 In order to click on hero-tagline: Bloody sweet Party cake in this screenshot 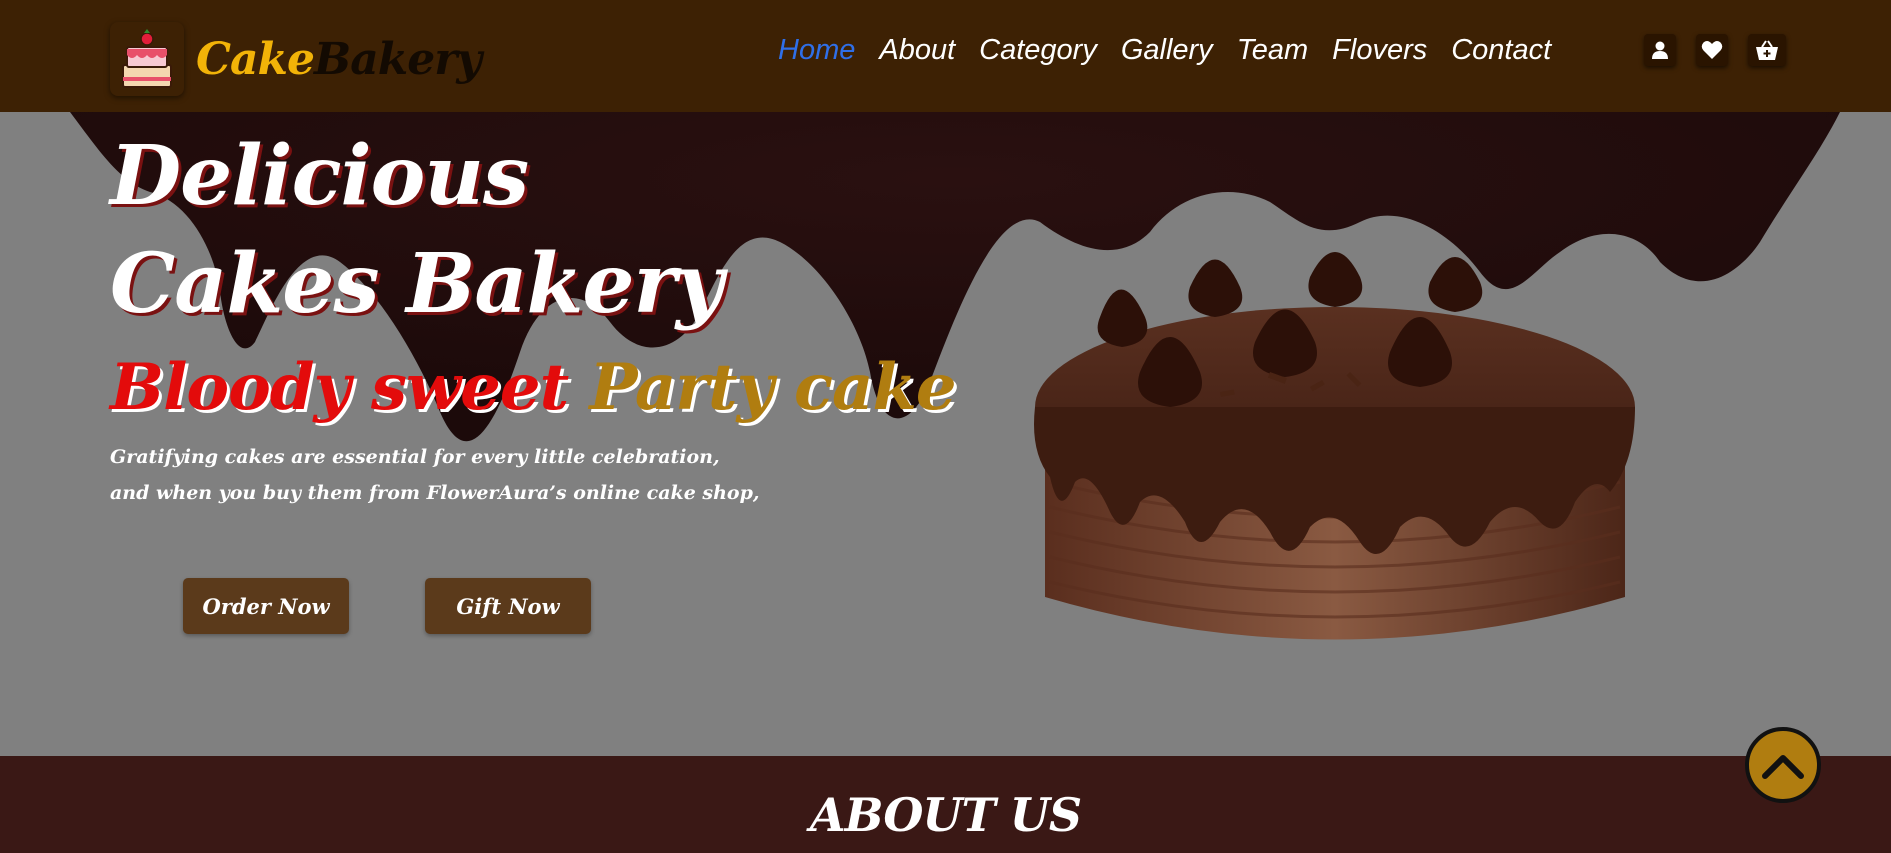, I will do `click(533, 387)`.